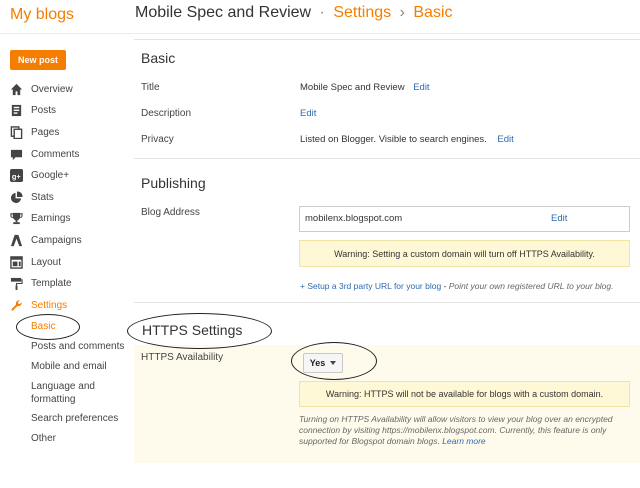 The width and height of the screenshot is (640, 488). What do you see at coordinates (170, 212) in the screenshot?
I see `blog-address-label: Blog Address` at bounding box center [170, 212].